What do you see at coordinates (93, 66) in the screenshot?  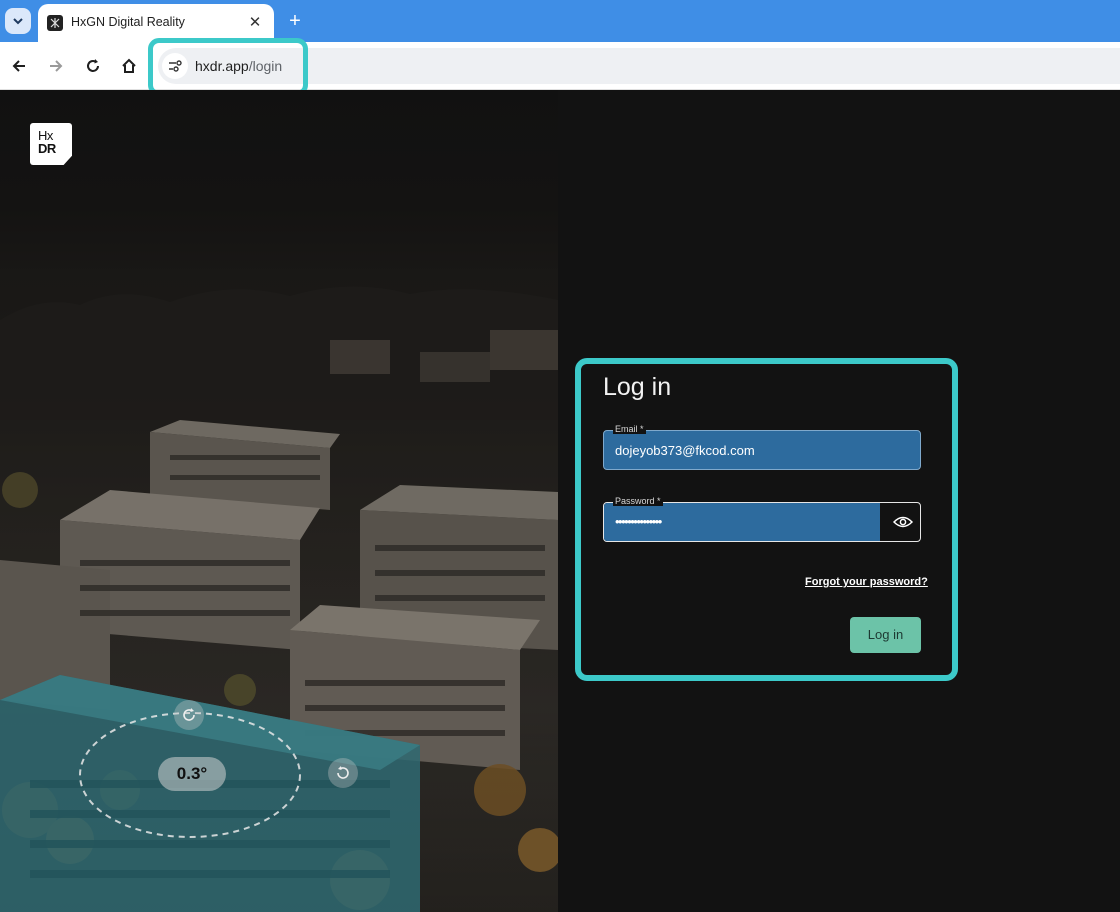 I see `reload-icon` at bounding box center [93, 66].